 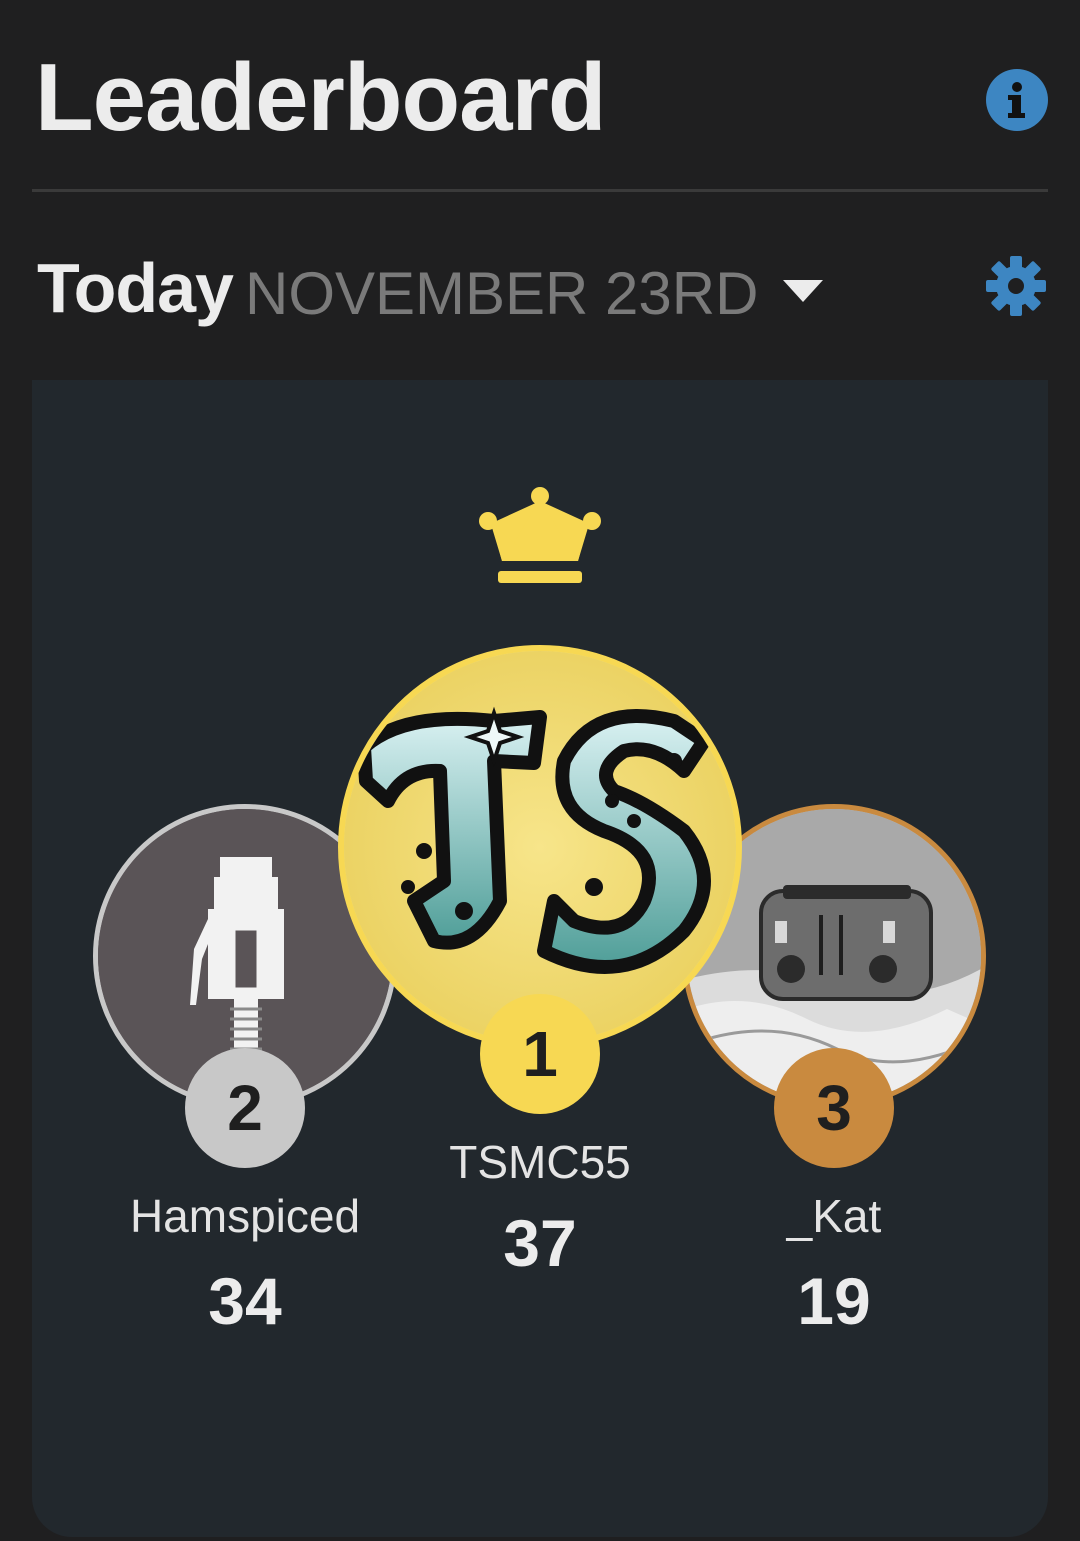 I want to click on info-icon, so click(x=1016, y=100).